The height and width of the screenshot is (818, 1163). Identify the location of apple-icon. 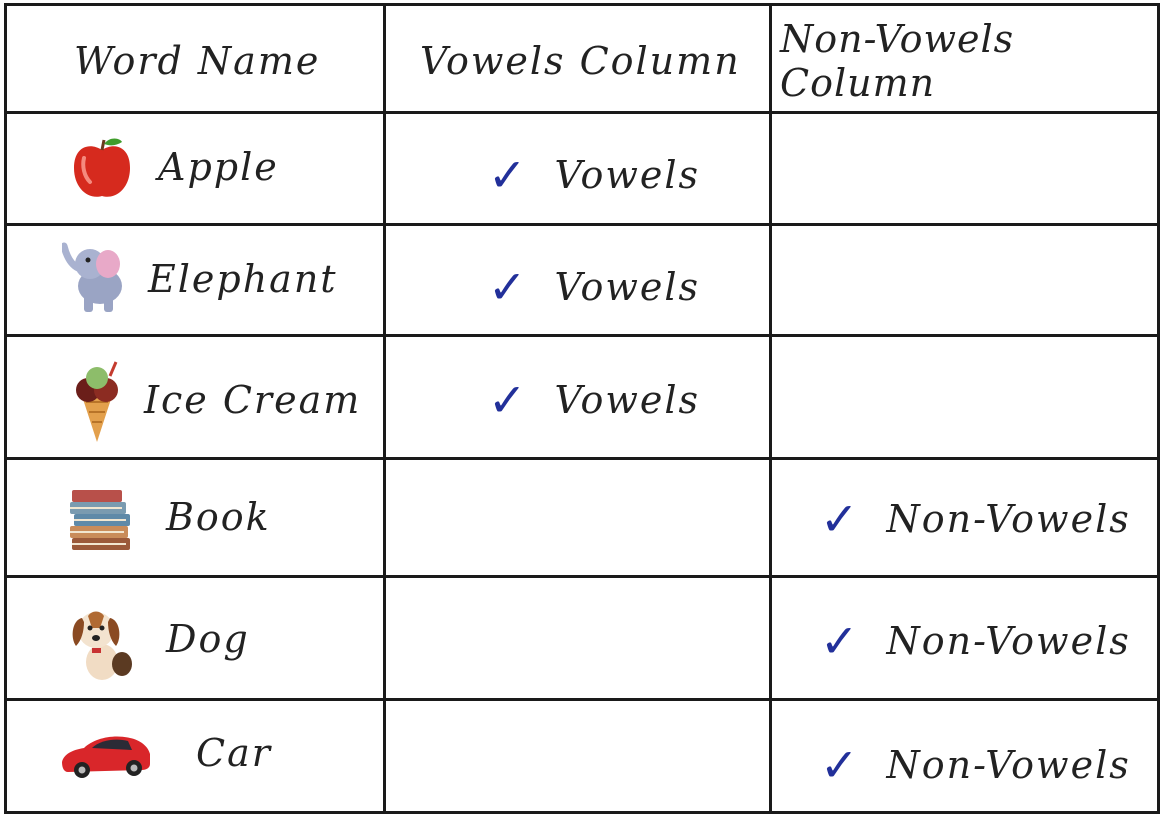
(102, 169).